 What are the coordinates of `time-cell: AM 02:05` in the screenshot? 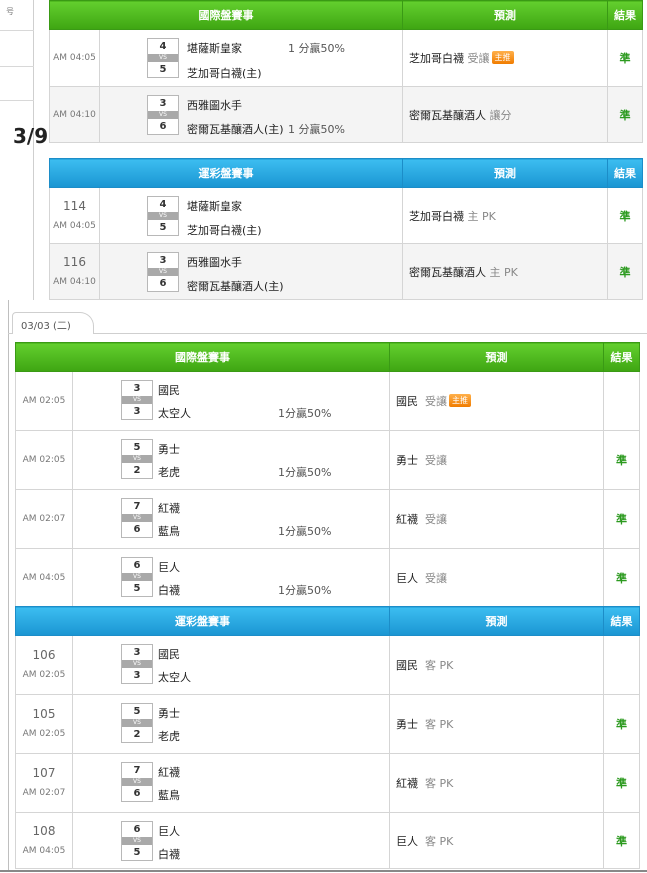 It's located at (44, 460).